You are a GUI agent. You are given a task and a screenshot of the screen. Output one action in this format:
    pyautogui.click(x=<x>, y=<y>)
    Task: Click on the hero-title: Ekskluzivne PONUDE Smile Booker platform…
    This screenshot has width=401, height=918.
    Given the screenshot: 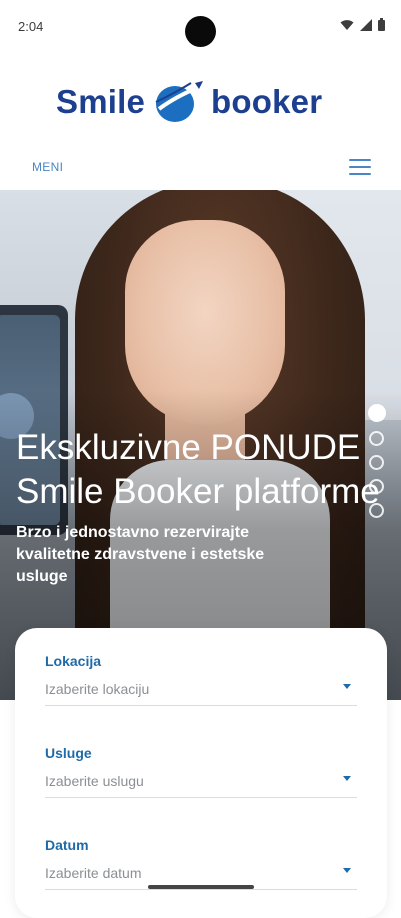 What is the action you would take?
    pyautogui.click(x=208, y=470)
    